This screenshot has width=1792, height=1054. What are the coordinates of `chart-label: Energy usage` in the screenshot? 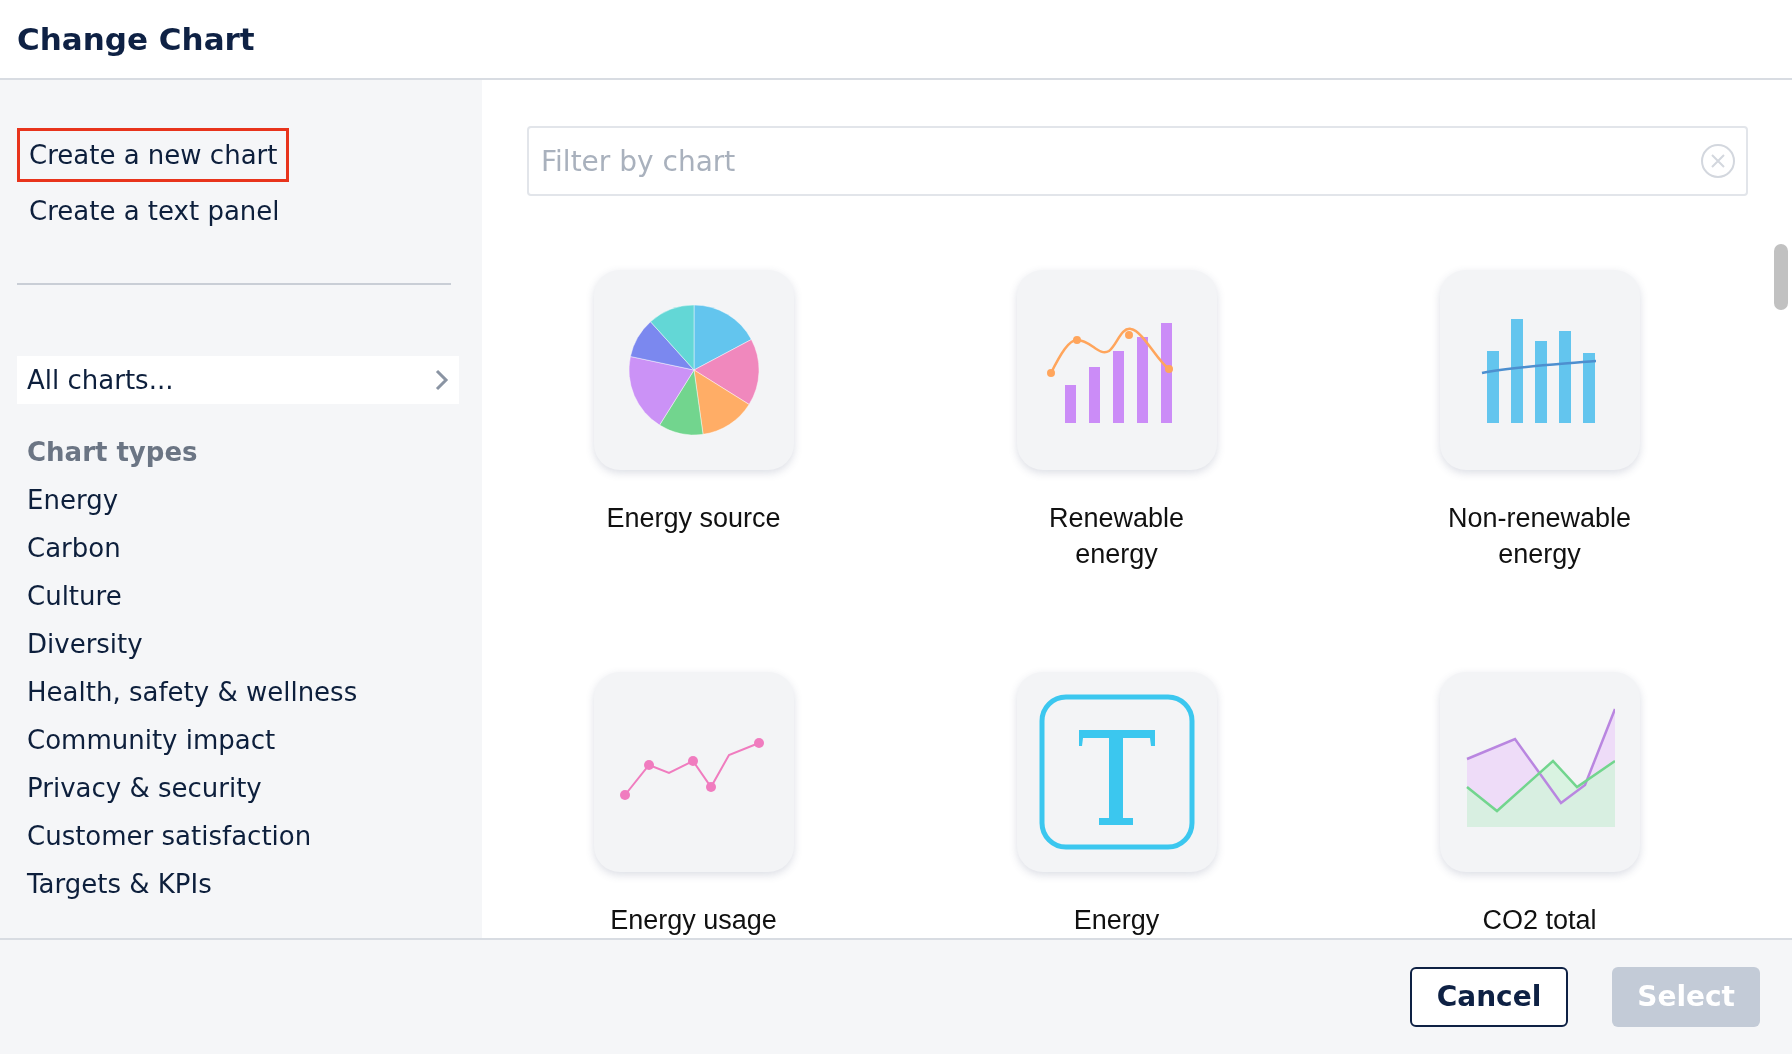 It's located at (693, 920).